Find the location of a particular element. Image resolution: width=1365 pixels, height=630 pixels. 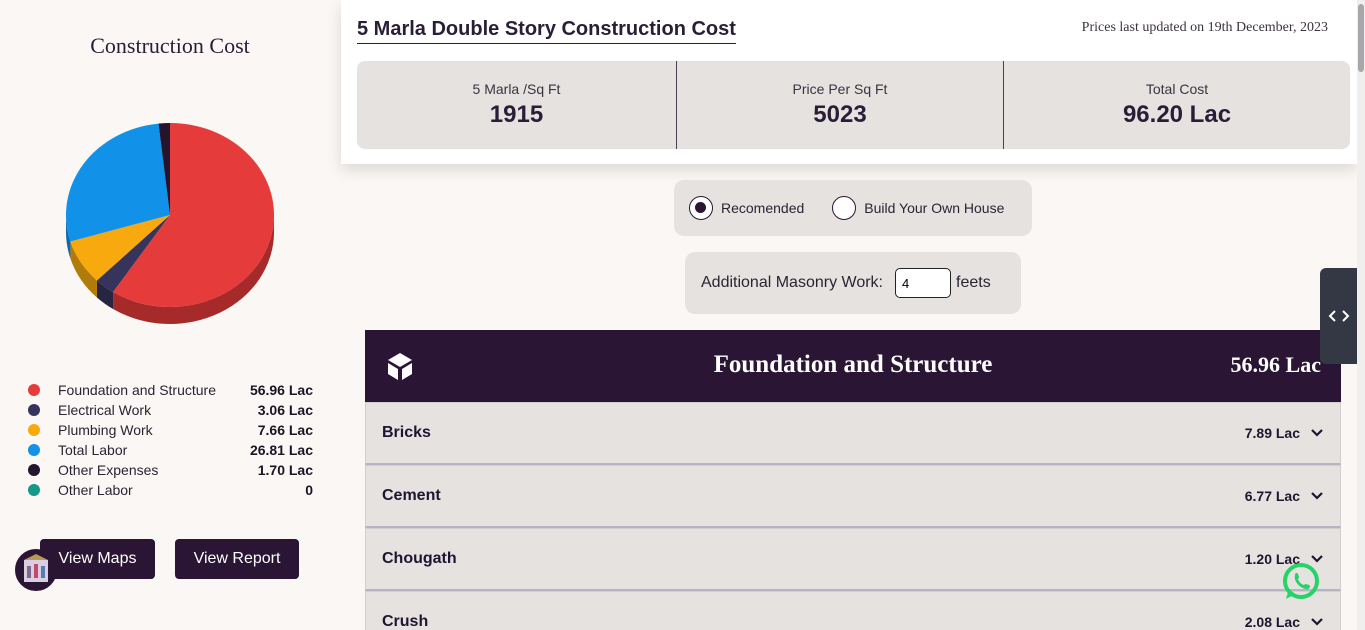

material-name: Cement is located at coordinates (411, 495).